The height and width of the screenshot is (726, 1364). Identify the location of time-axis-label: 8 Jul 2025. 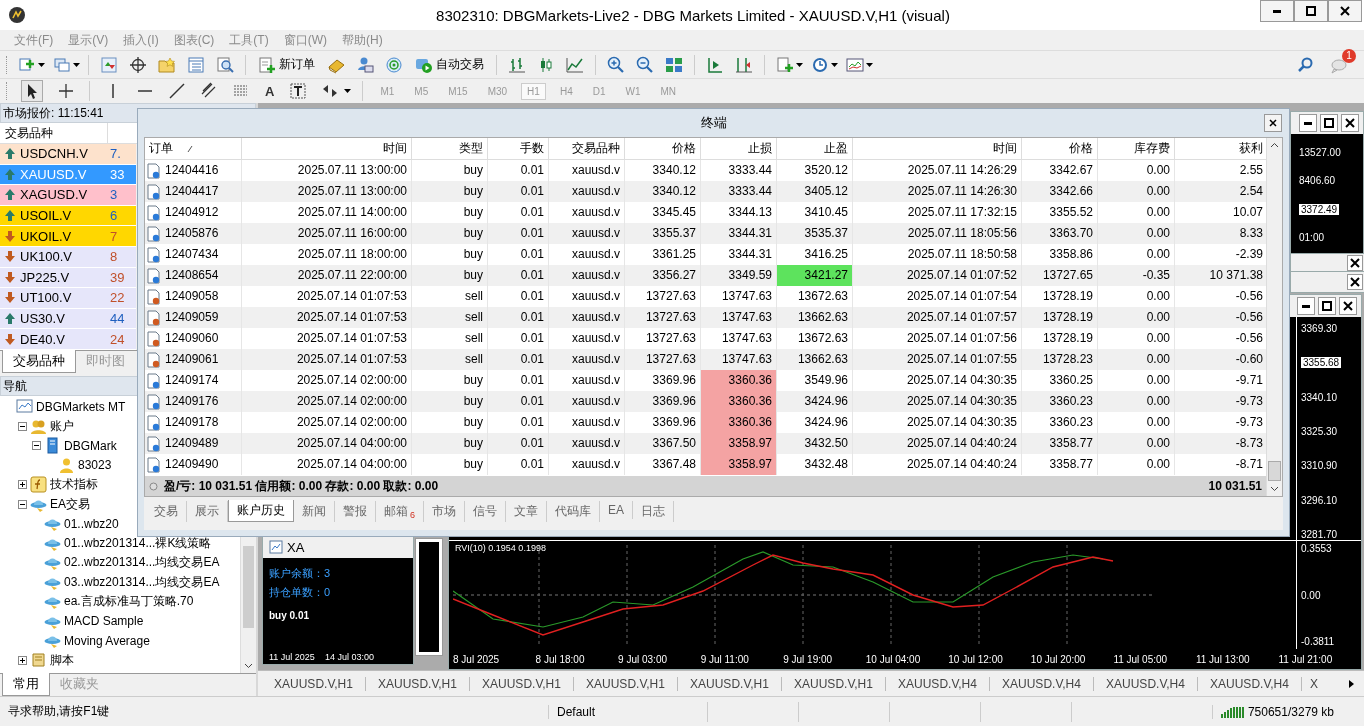
(477, 659).